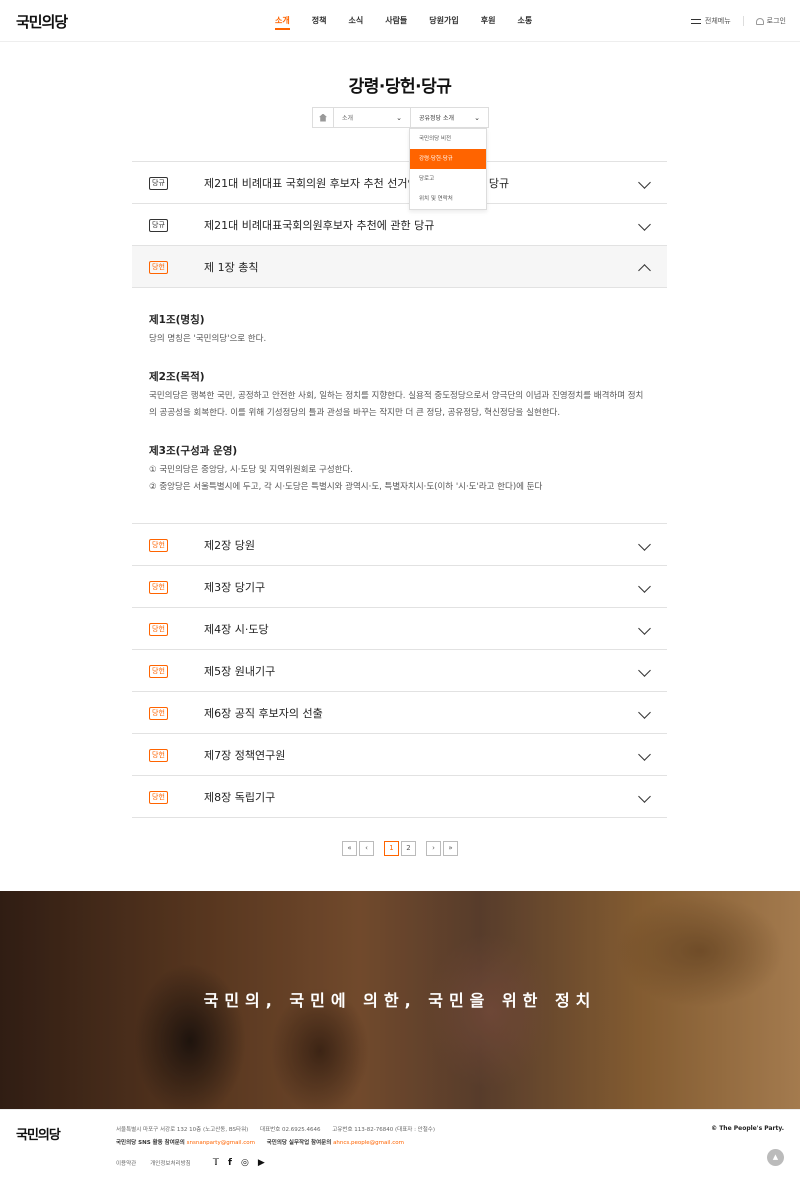 Image resolution: width=800 pixels, height=1189 pixels. I want to click on accordion-row-title: 제8장 독립기구, so click(240, 797).